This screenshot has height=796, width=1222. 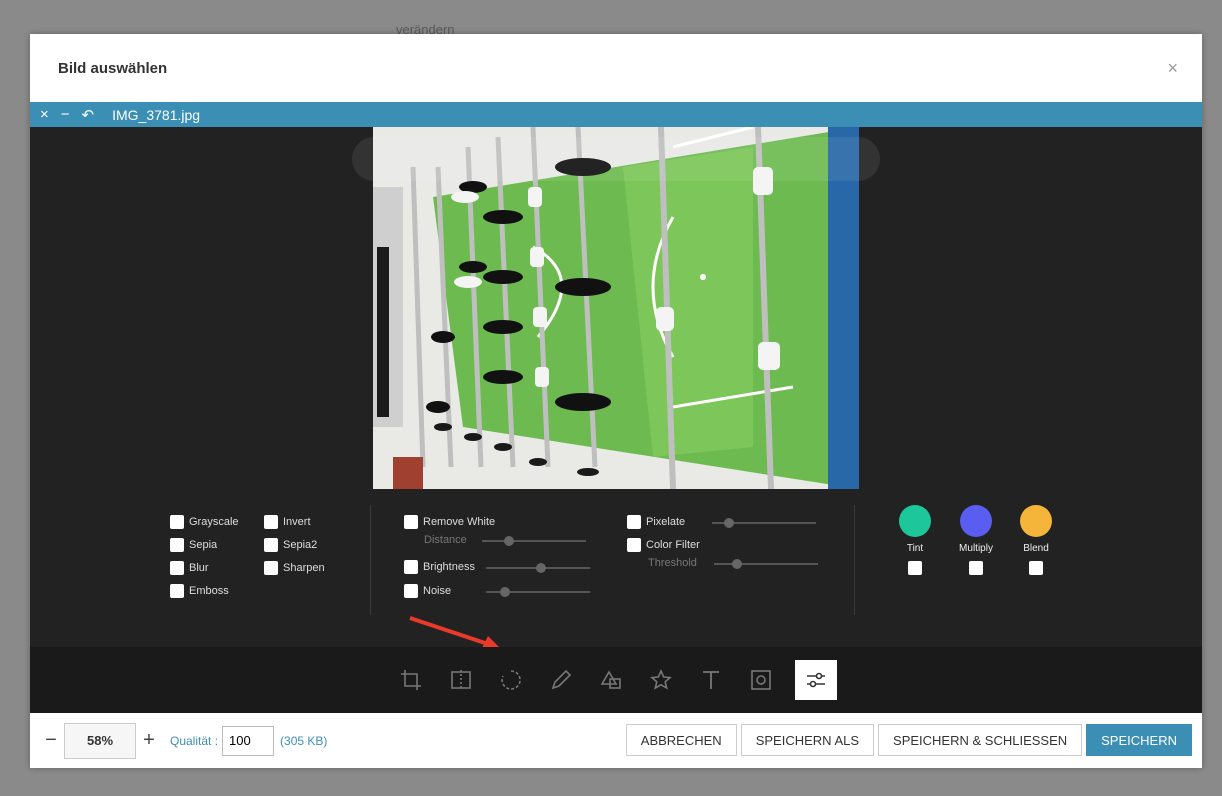 What do you see at coordinates (271, 545) in the screenshot?
I see `sepia2-checkbox` at bounding box center [271, 545].